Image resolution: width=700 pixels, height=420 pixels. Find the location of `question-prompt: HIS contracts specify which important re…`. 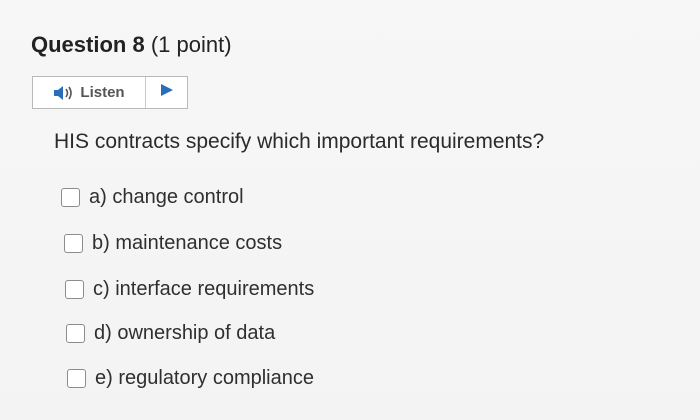

question-prompt: HIS contracts specify which important re… is located at coordinates (299, 141).